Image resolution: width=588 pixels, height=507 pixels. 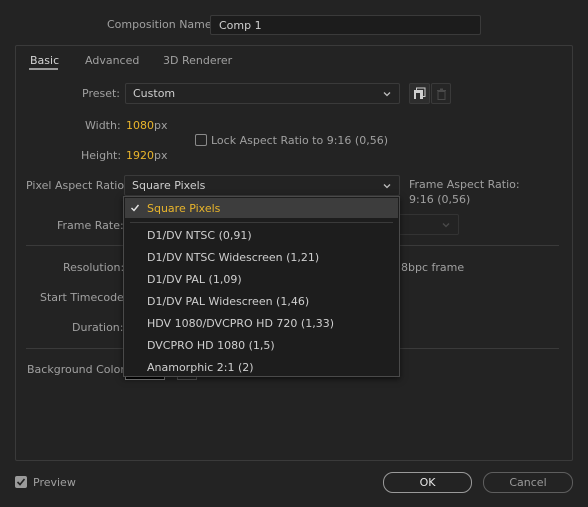 What do you see at coordinates (194, 279) in the screenshot?
I see `dropdown-item: D1/DV PAL (1,09)` at bounding box center [194, 279].